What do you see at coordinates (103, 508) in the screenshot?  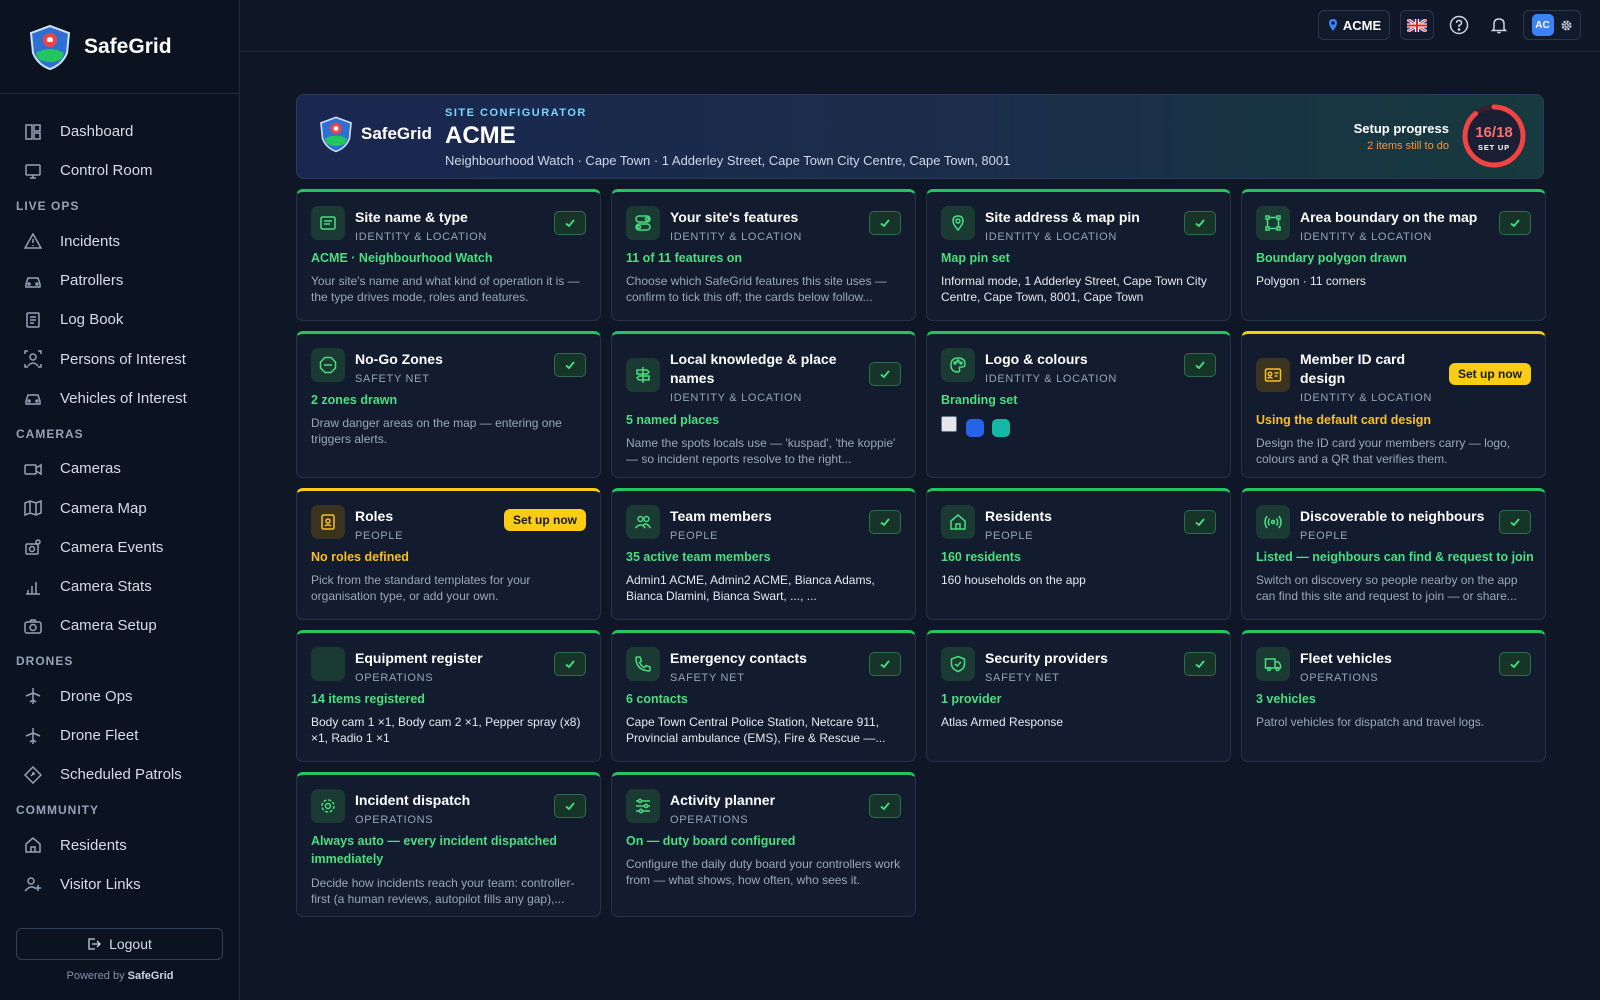 I see `sidebar-item-label: Camera Map` at bounding box center [103, 508].